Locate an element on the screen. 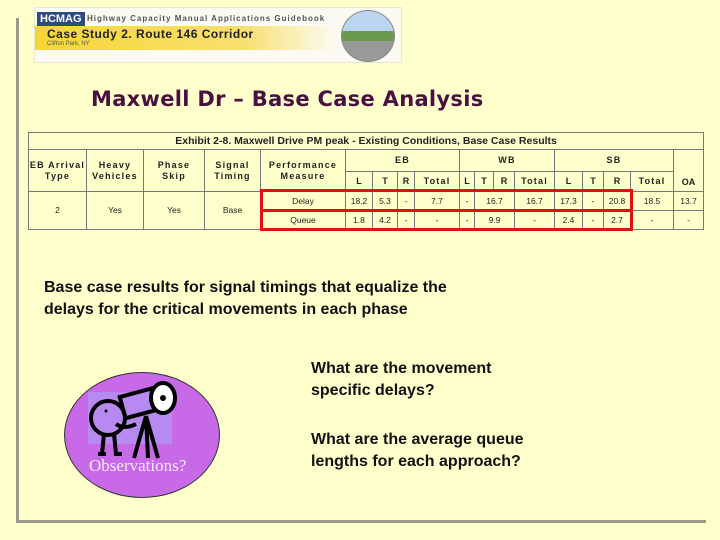 The height and width of the screenshot is (540, 720). observations-label: Observations? is located at coordinates (138, 465).